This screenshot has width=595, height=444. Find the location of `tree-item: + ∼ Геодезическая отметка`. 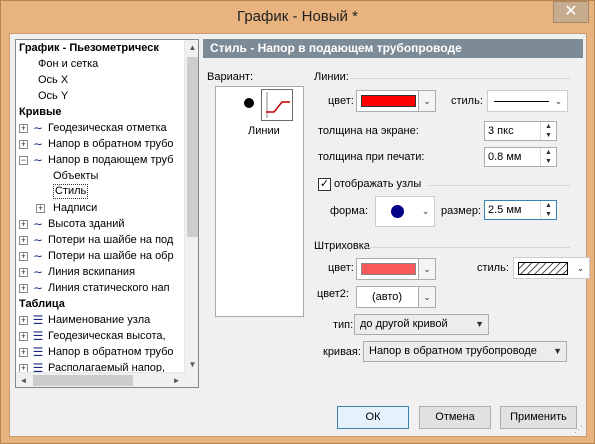

tree-item: + ∼ Геодезическая отметка is located at coordinates (100, 128).